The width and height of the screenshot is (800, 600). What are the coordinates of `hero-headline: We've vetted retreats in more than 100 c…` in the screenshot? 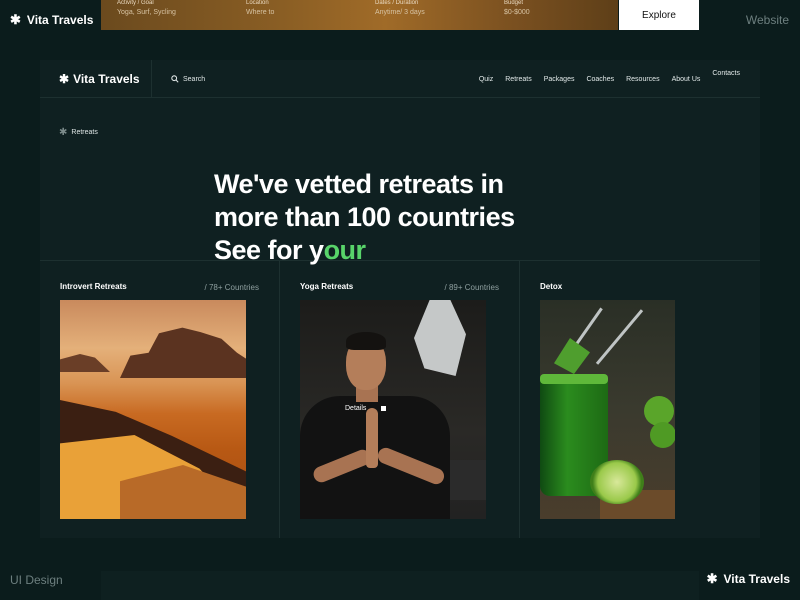 It's located at (364, 217).